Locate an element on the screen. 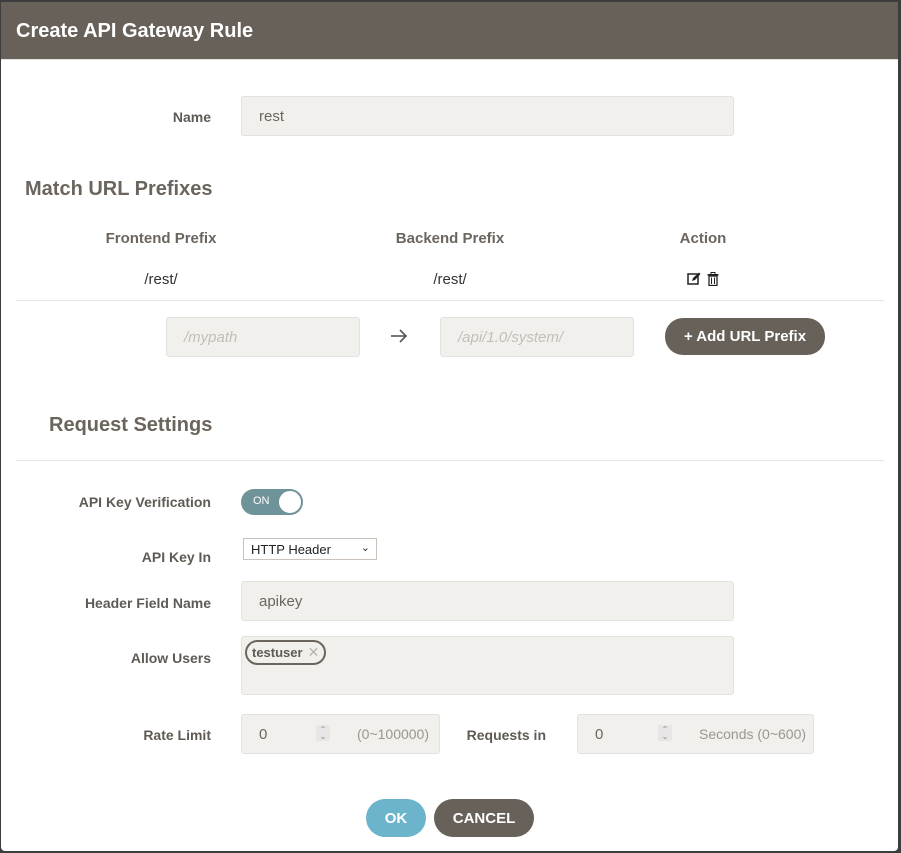  arrow-right-icon is located at coordinates (399, 338).